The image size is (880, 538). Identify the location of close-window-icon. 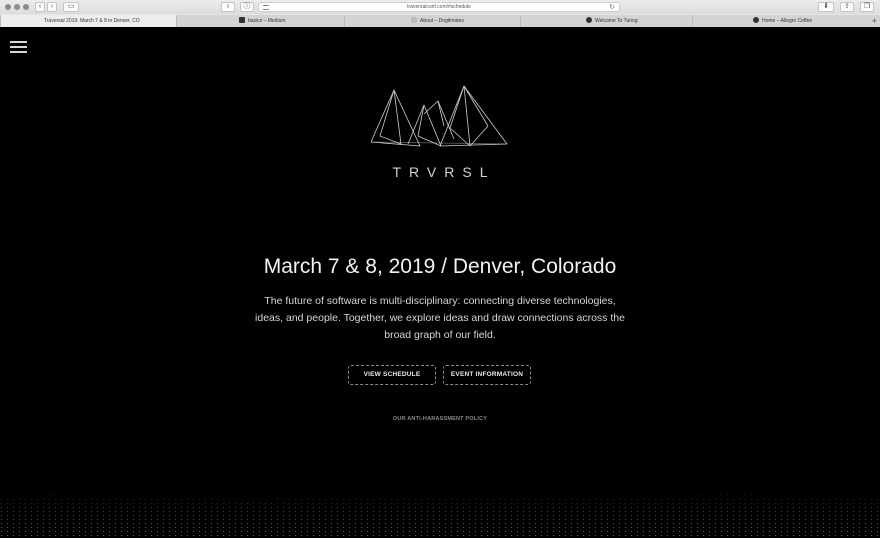
(8, 7).